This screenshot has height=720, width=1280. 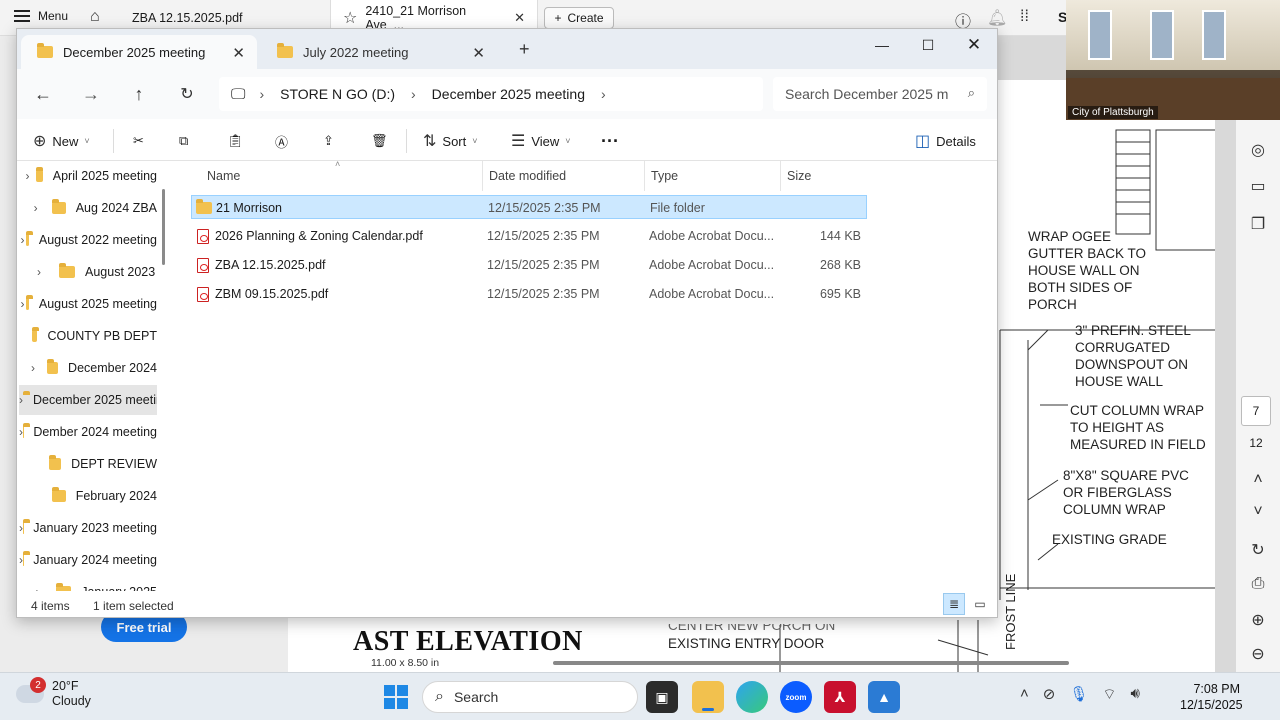 I want to click on wifi-icon: ⌔, so click(x=1109, y=694).